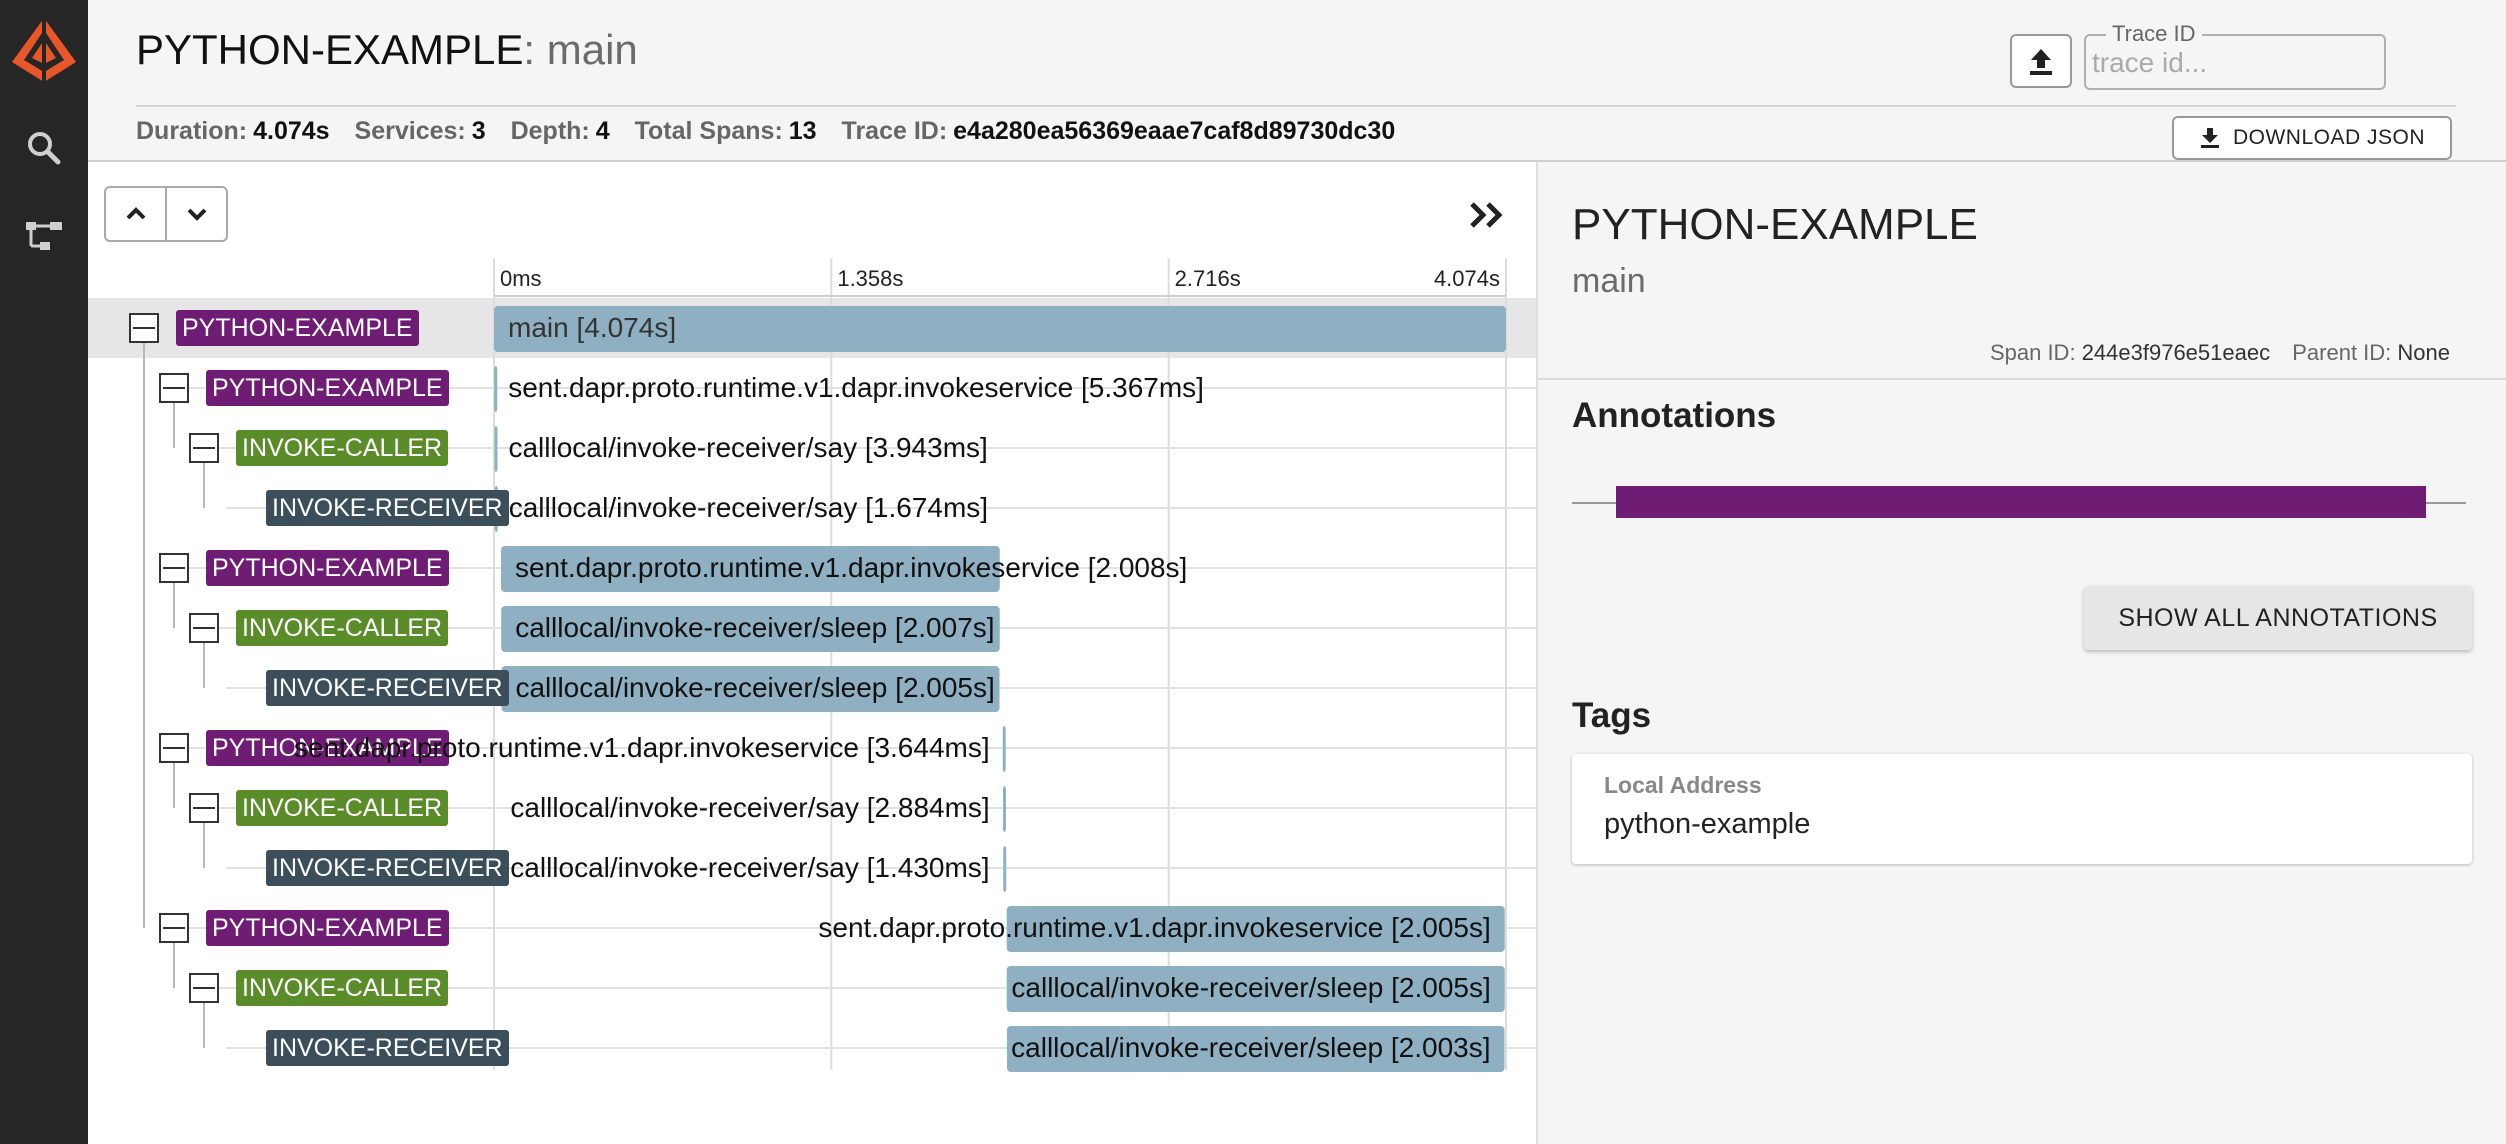 The width and height of the screenshot is (2506, 1144). What do you see at coordinates (894, 131) in the screenshot?
I see `stat-label: Trace ID:` at bounding box center [894, 131].